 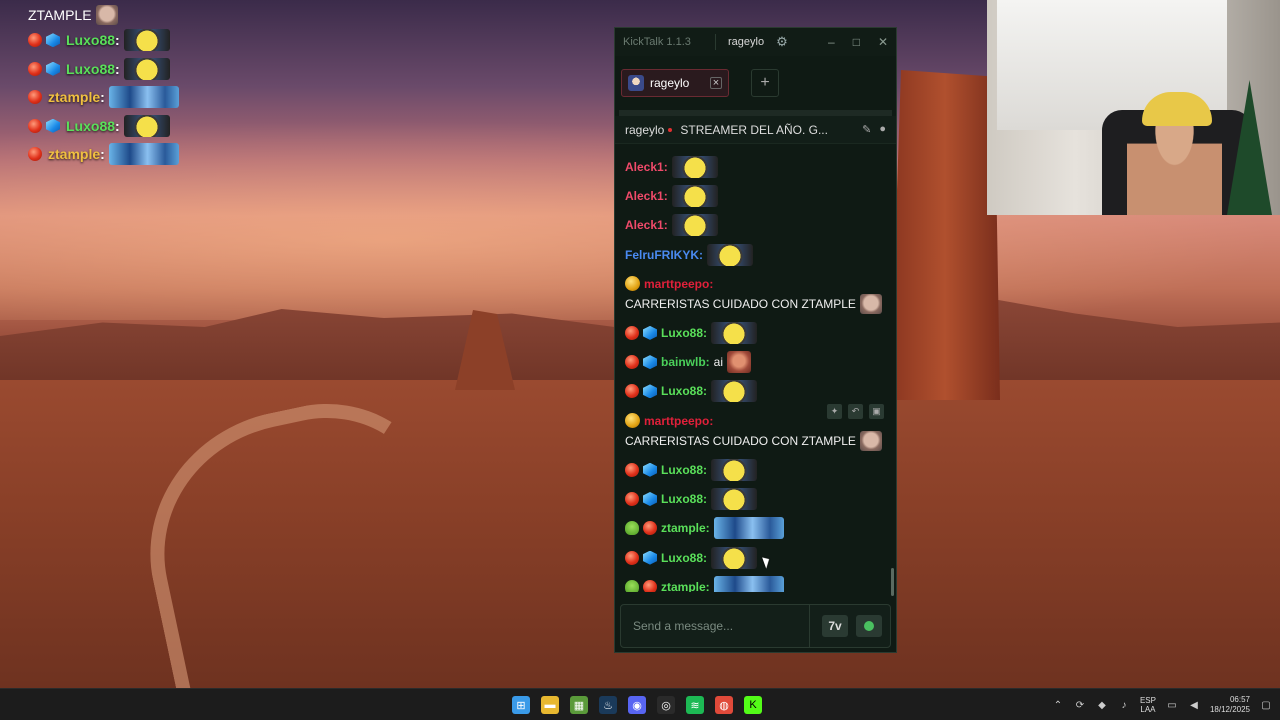 What do you see at coordinates (664, 255) in the screenshot?
I see `message-username: FelruFRIKYK:` at bounding box center [664, 255].